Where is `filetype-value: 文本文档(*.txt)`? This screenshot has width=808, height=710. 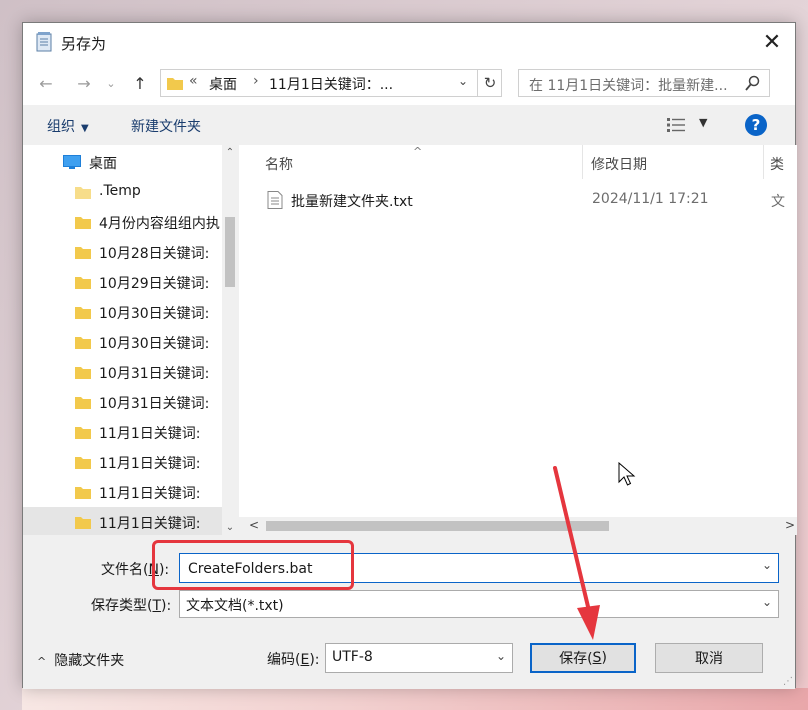 filetype-value: 文本文档(*.txt) is located at coordinates (235, 606).